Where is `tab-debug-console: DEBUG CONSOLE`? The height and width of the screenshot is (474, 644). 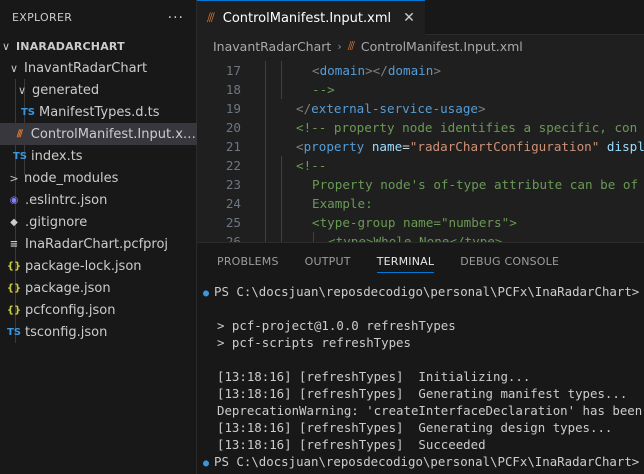 tab-debug-console: DEBUG CONSOLE is located at coordinates (509, 261).